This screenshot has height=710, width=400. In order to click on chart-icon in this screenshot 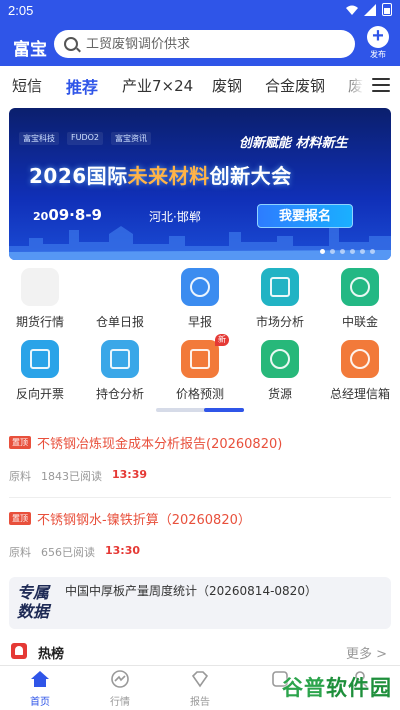, I will do `click(280, 287)`.